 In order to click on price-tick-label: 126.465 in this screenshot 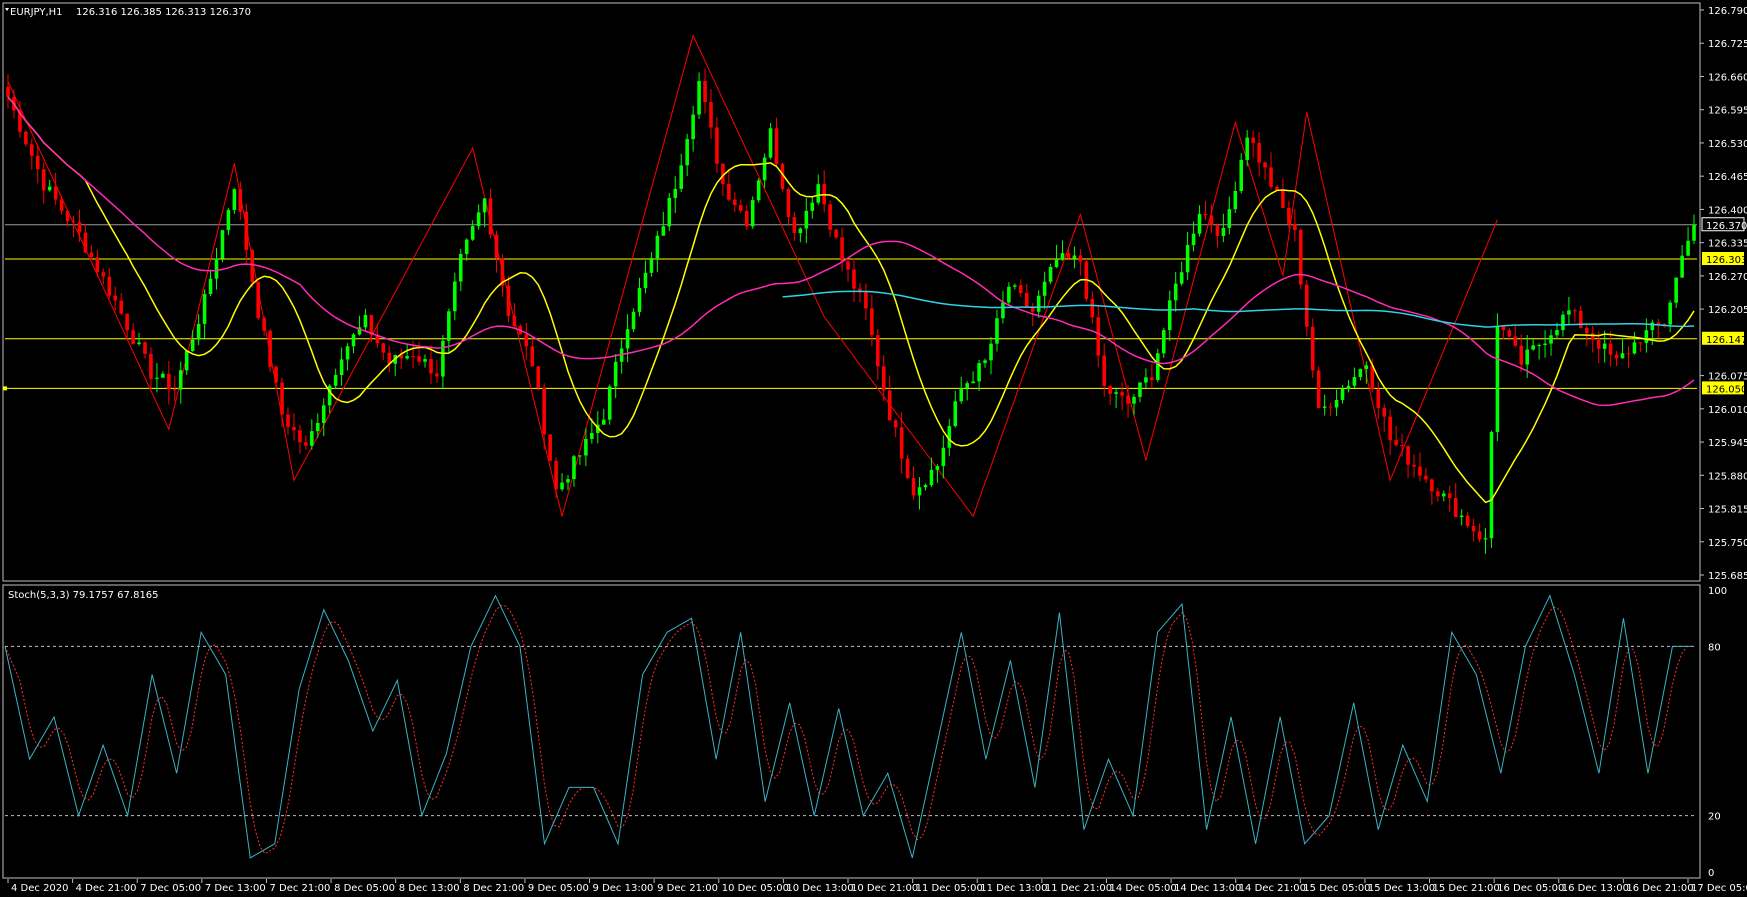, I will do `click(1727, 177)`.